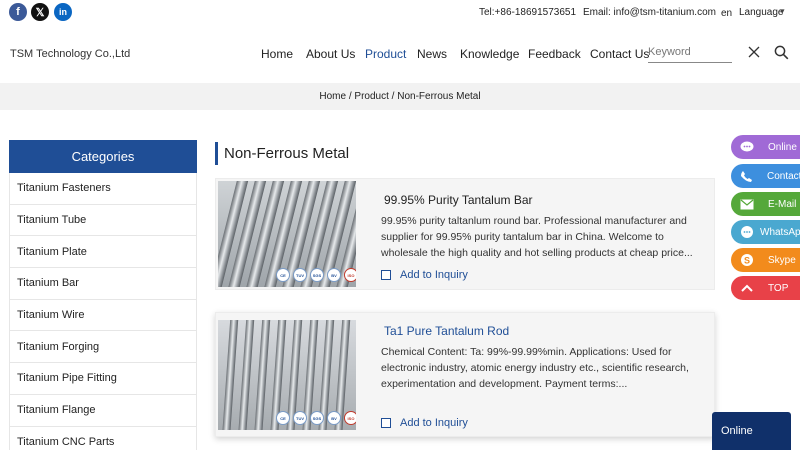 Image resolution: width=800 pixels, height=450 pixels. Describe the element at coordinates (782, 147) in the screenshot. I see `float-online-label: Online` at that location.